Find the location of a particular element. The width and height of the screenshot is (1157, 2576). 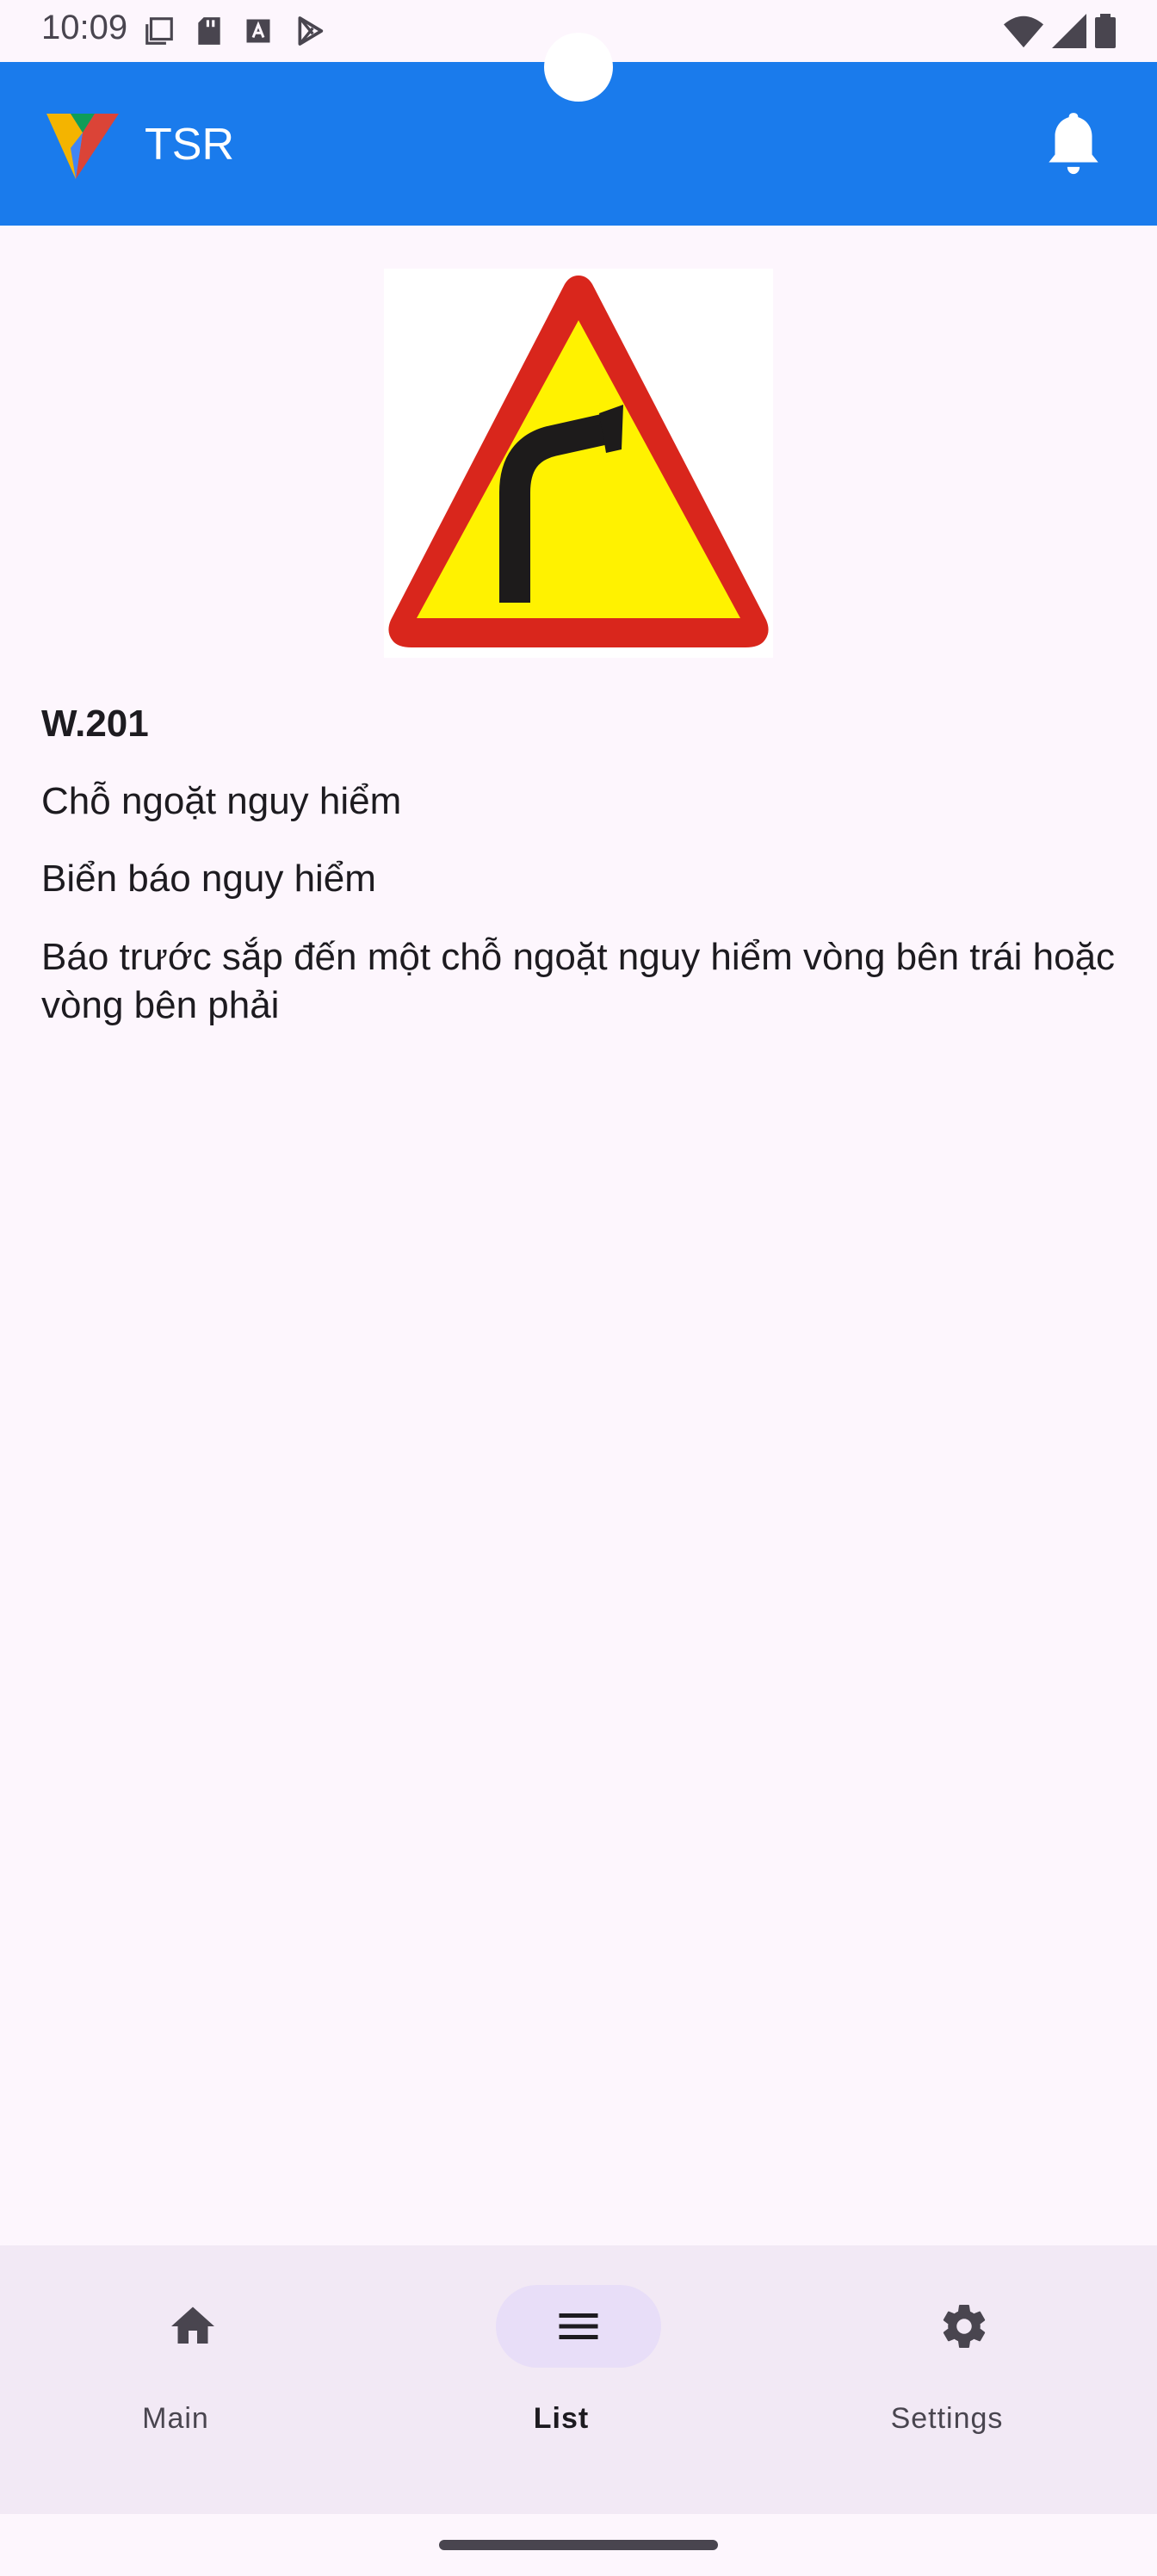

nav-label-settings: Settings is located at coordinates (947, 2418).